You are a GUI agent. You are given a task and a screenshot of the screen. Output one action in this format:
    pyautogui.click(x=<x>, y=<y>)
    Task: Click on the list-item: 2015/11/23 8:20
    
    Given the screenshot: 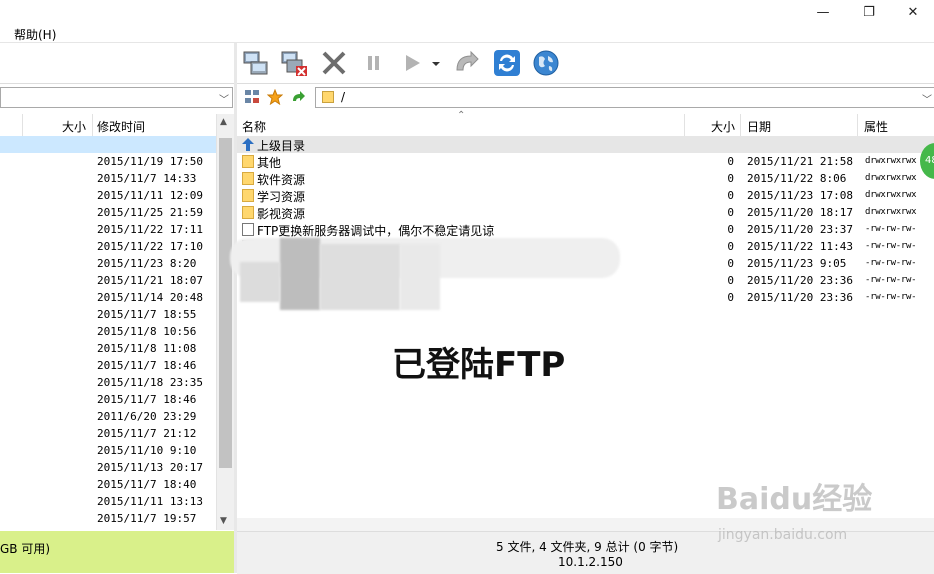 What is the action you would take?
    pyautogui.click(x=108, y=263)
    